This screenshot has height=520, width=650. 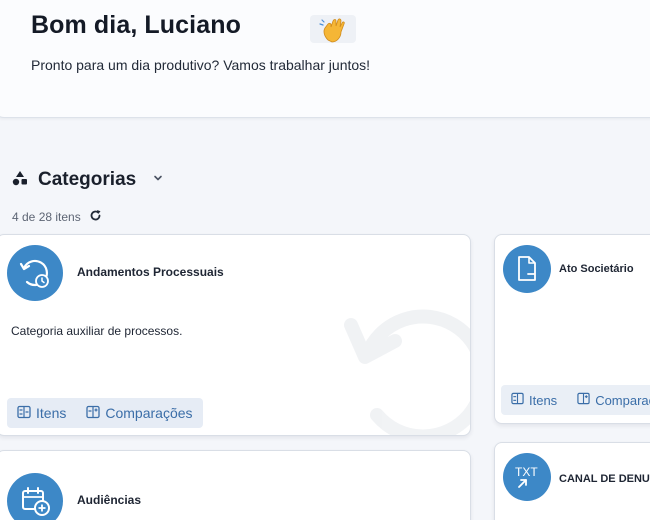 I want to click on category-card: Audiências, so click(x=235, y=485).